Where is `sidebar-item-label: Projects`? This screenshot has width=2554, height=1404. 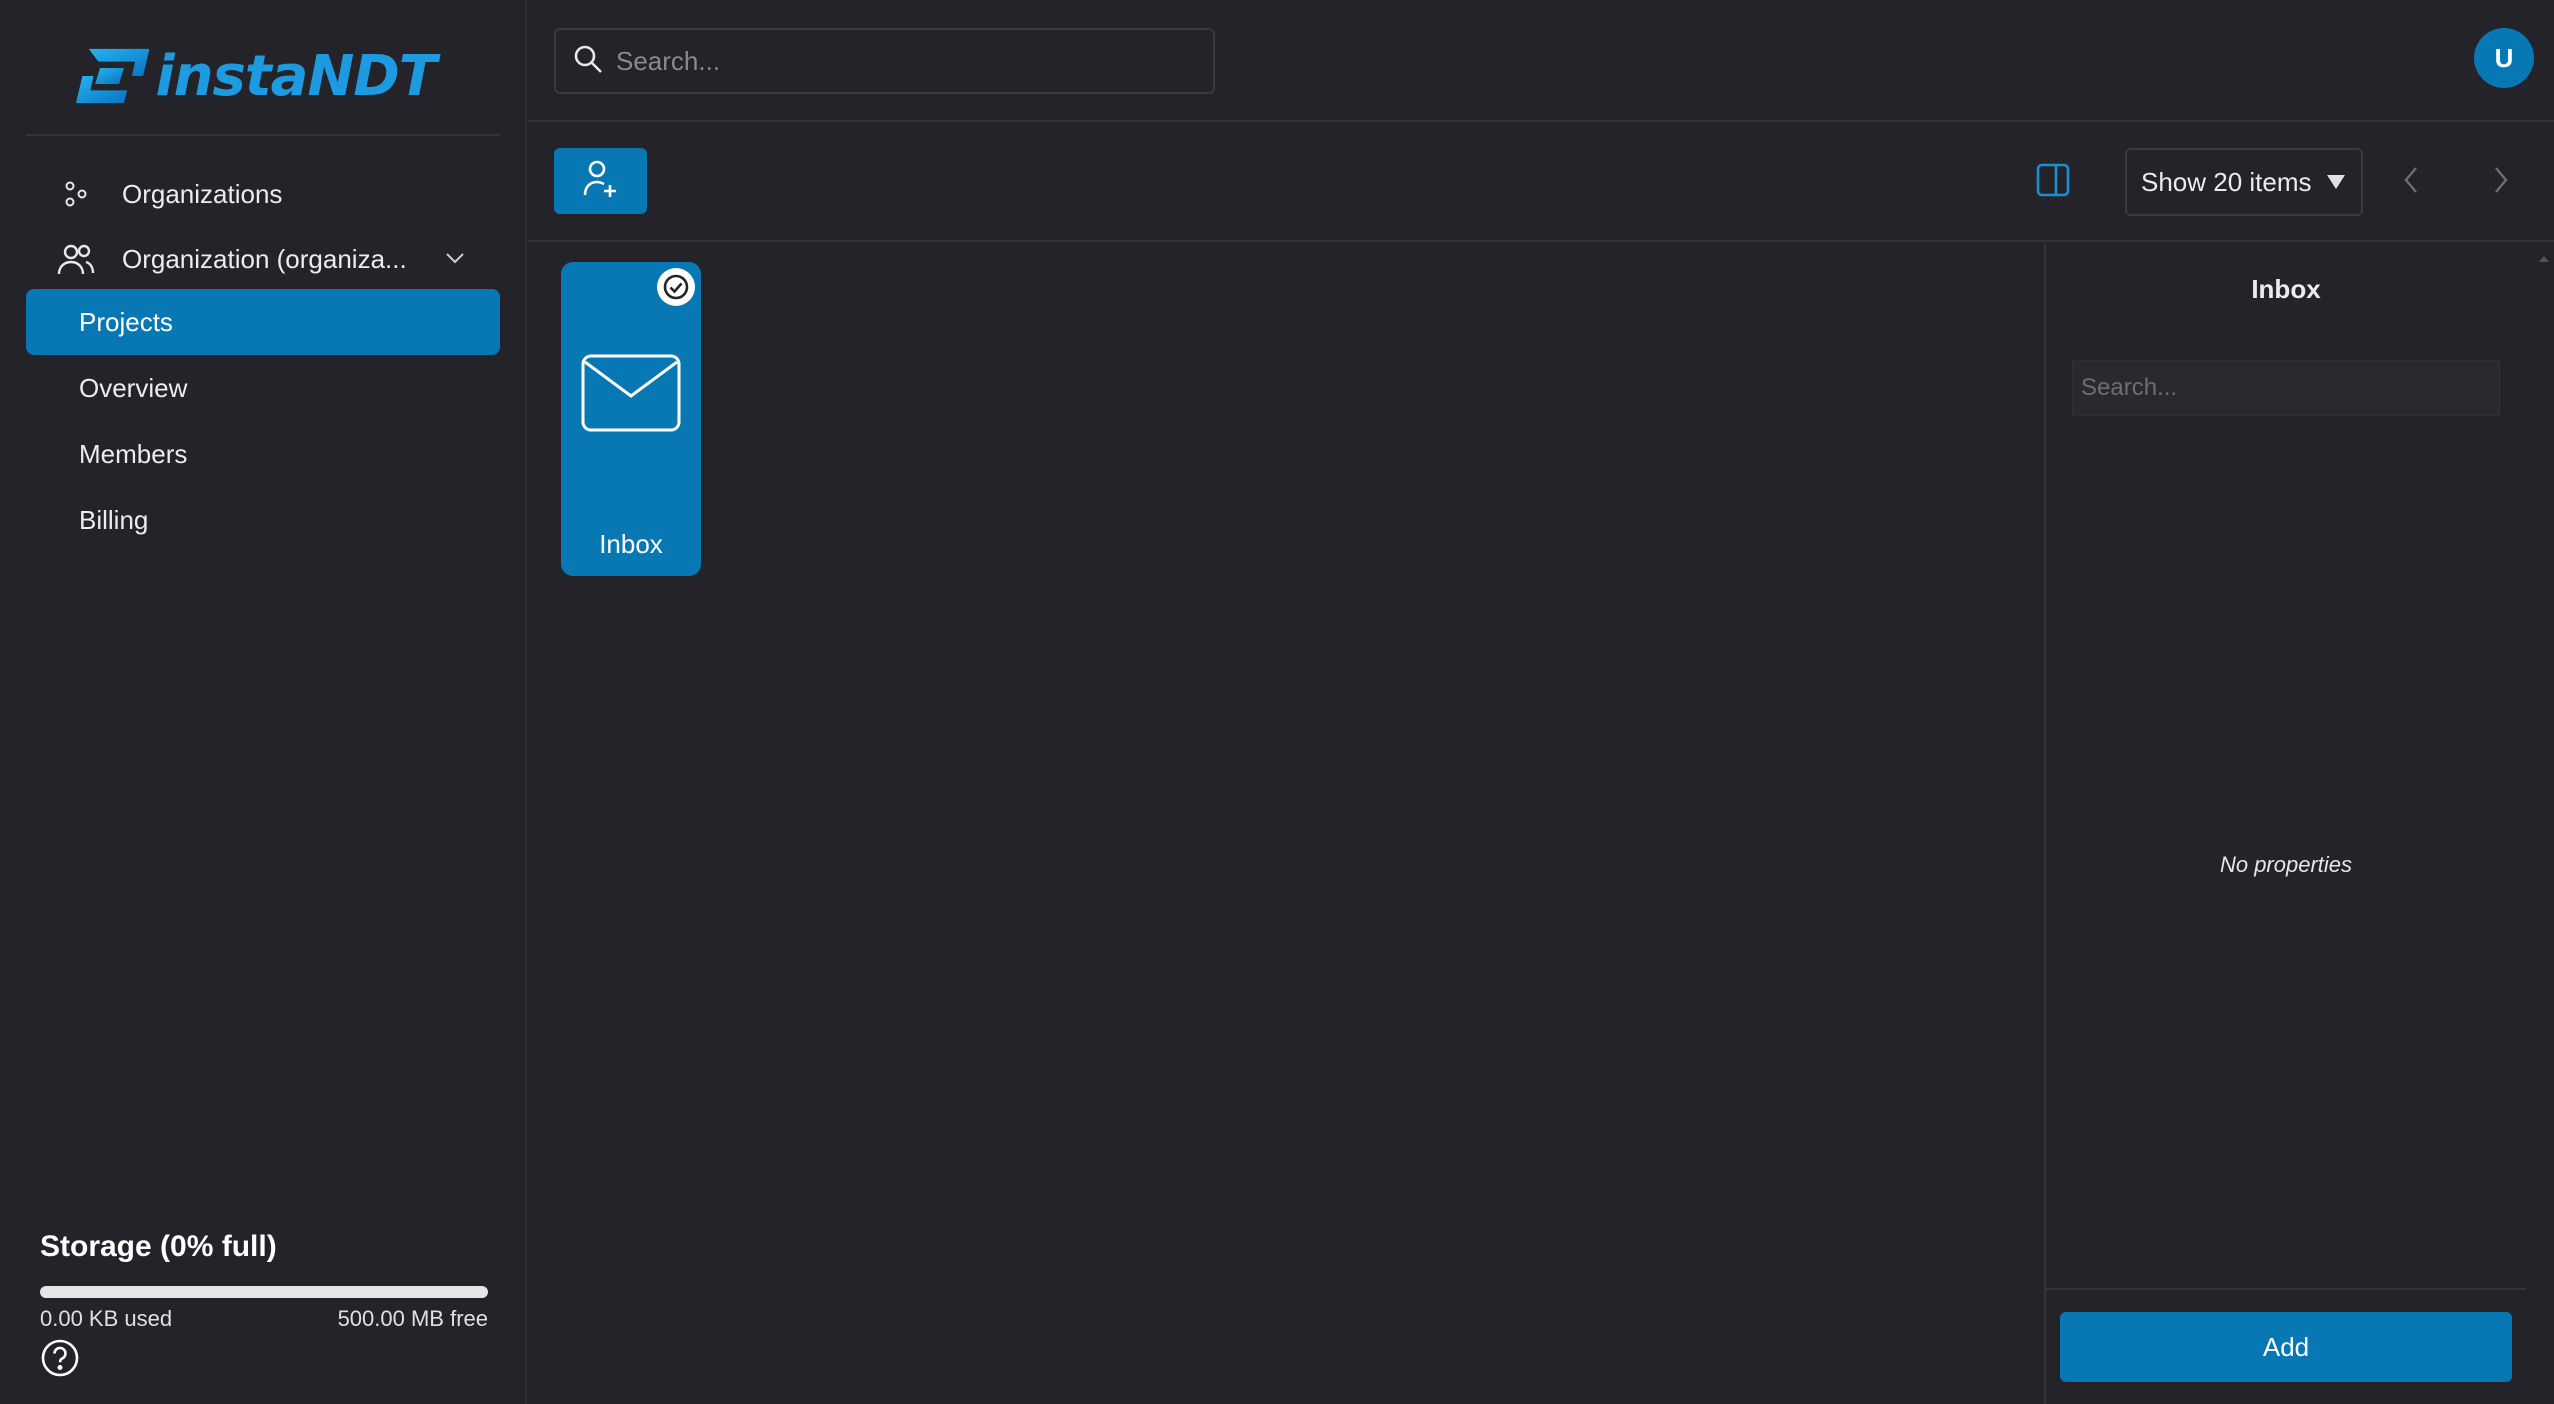 sidebar-item-label: Projects is located at coordinates (126, 321).